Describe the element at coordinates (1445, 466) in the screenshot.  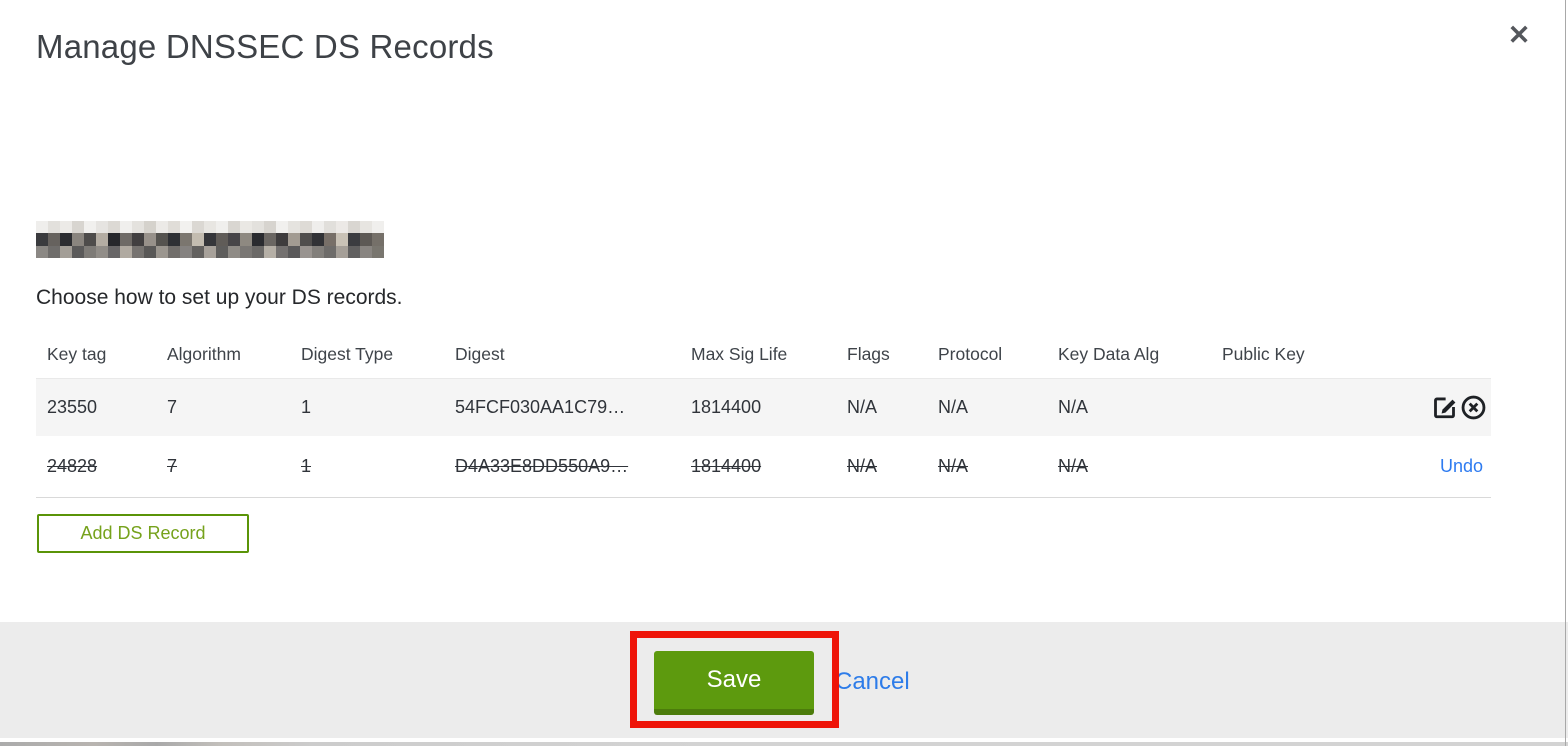
I see `undo-link: Undo` at that location.